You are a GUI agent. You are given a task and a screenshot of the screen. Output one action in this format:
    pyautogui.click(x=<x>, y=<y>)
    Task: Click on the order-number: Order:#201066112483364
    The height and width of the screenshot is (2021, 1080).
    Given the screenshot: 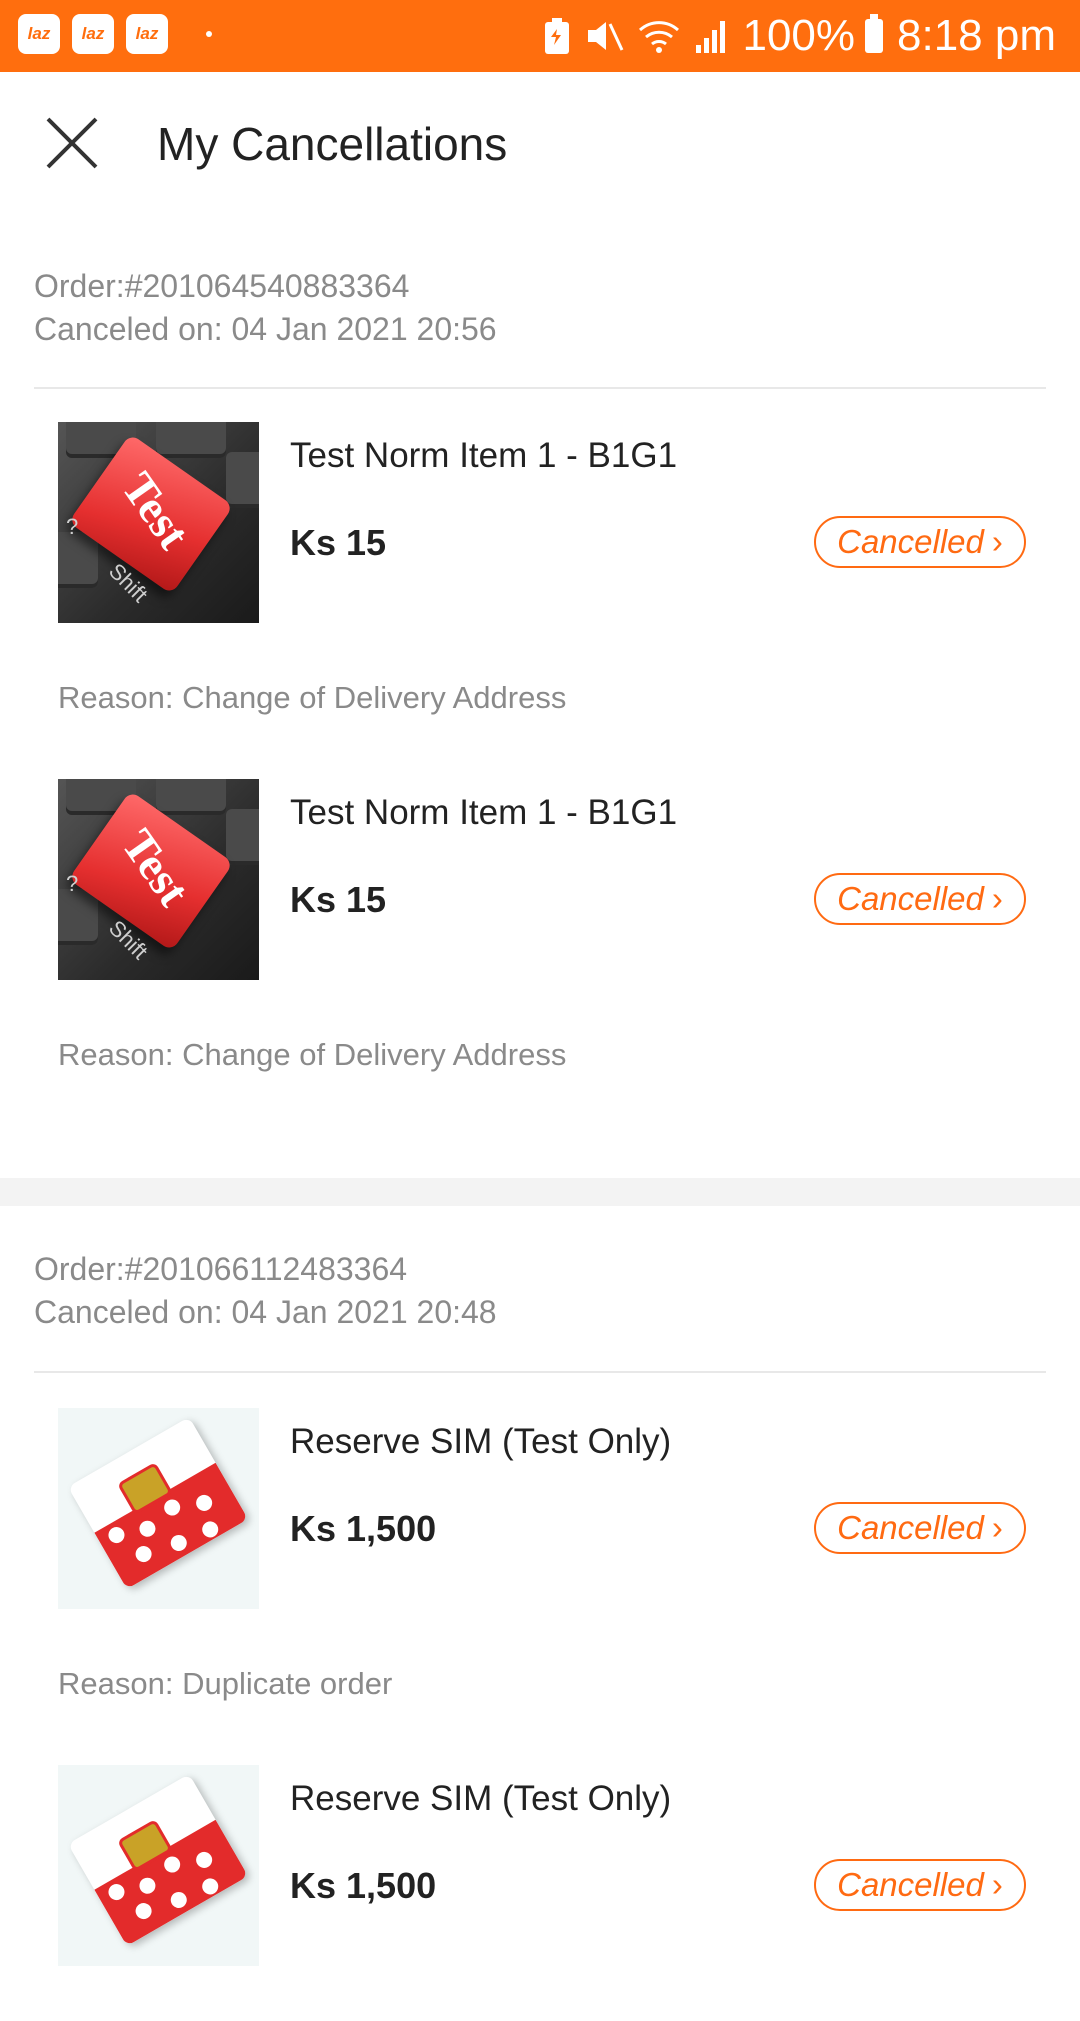 What is the action you would take?
    pyautogui.click(x=221, y=1269)
    